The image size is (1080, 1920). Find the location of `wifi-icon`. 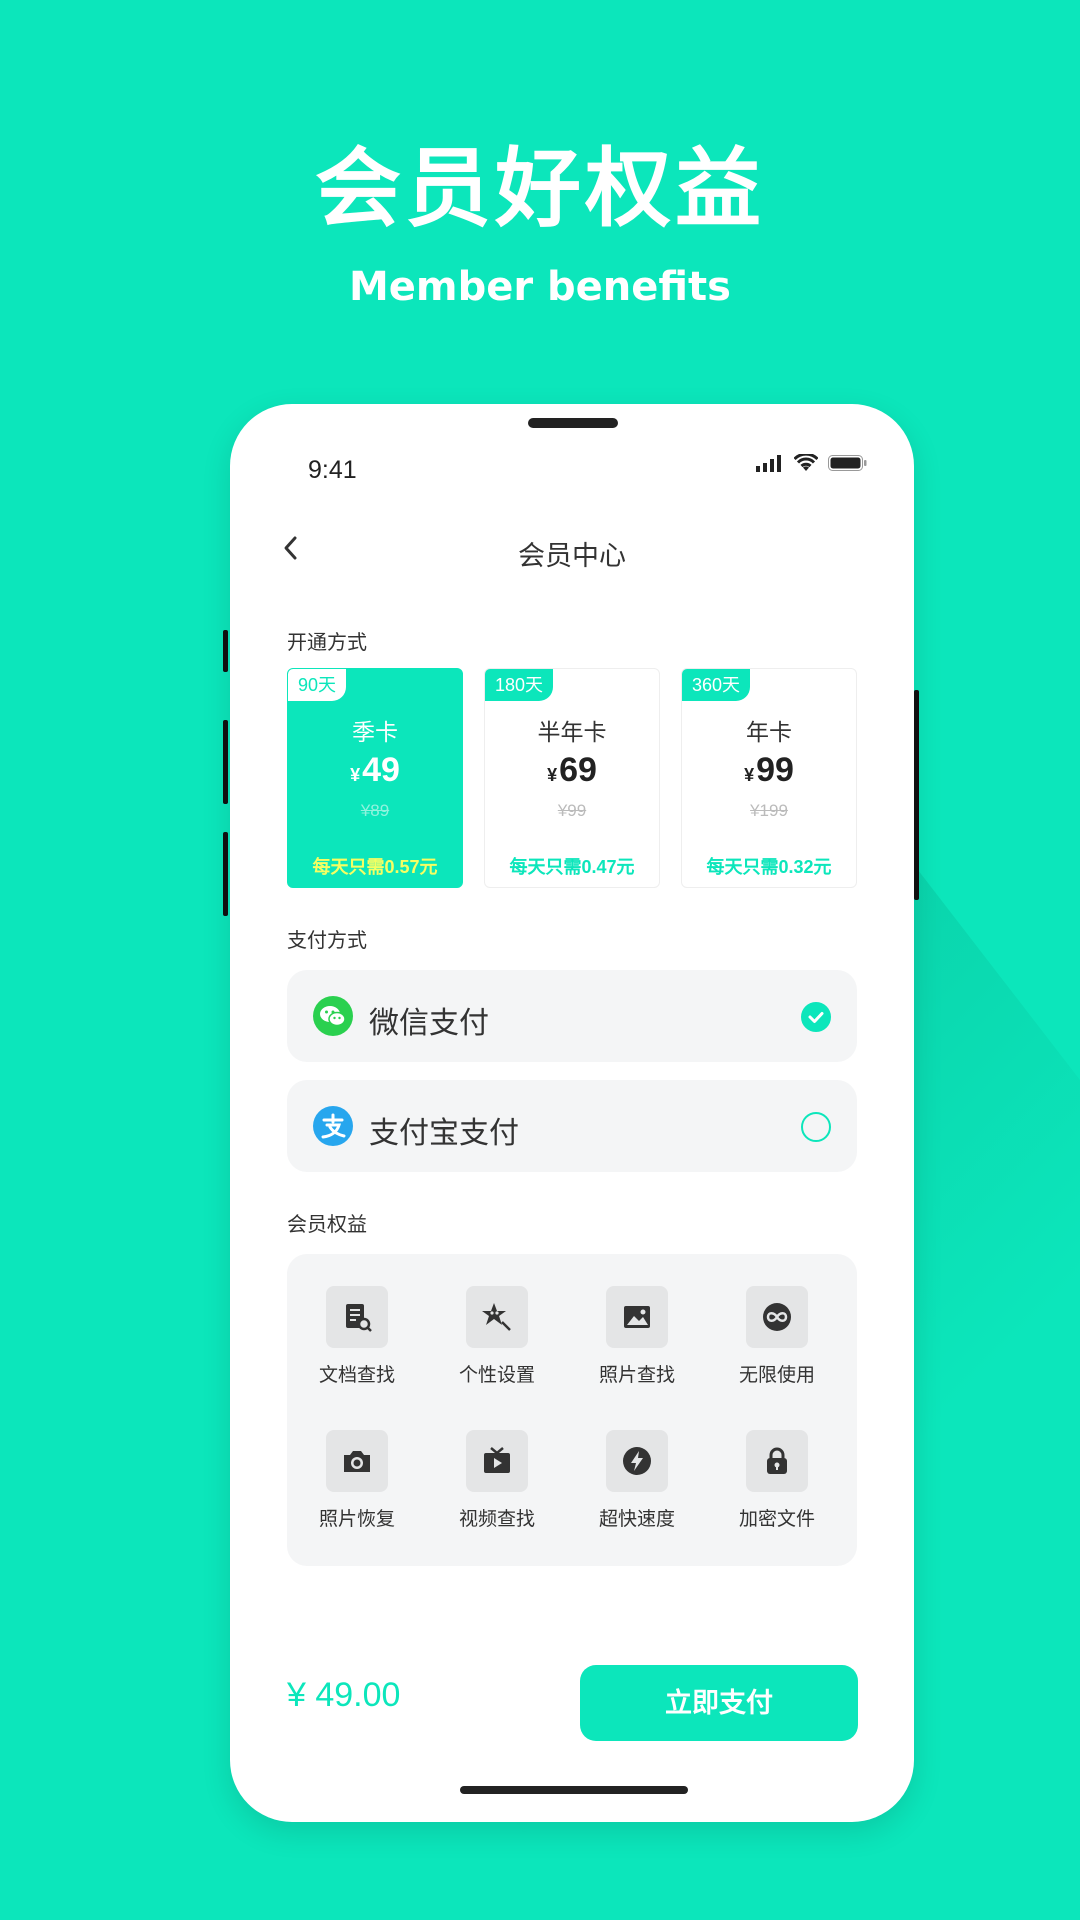

wifi-icon is located at coordinates (806, 462).